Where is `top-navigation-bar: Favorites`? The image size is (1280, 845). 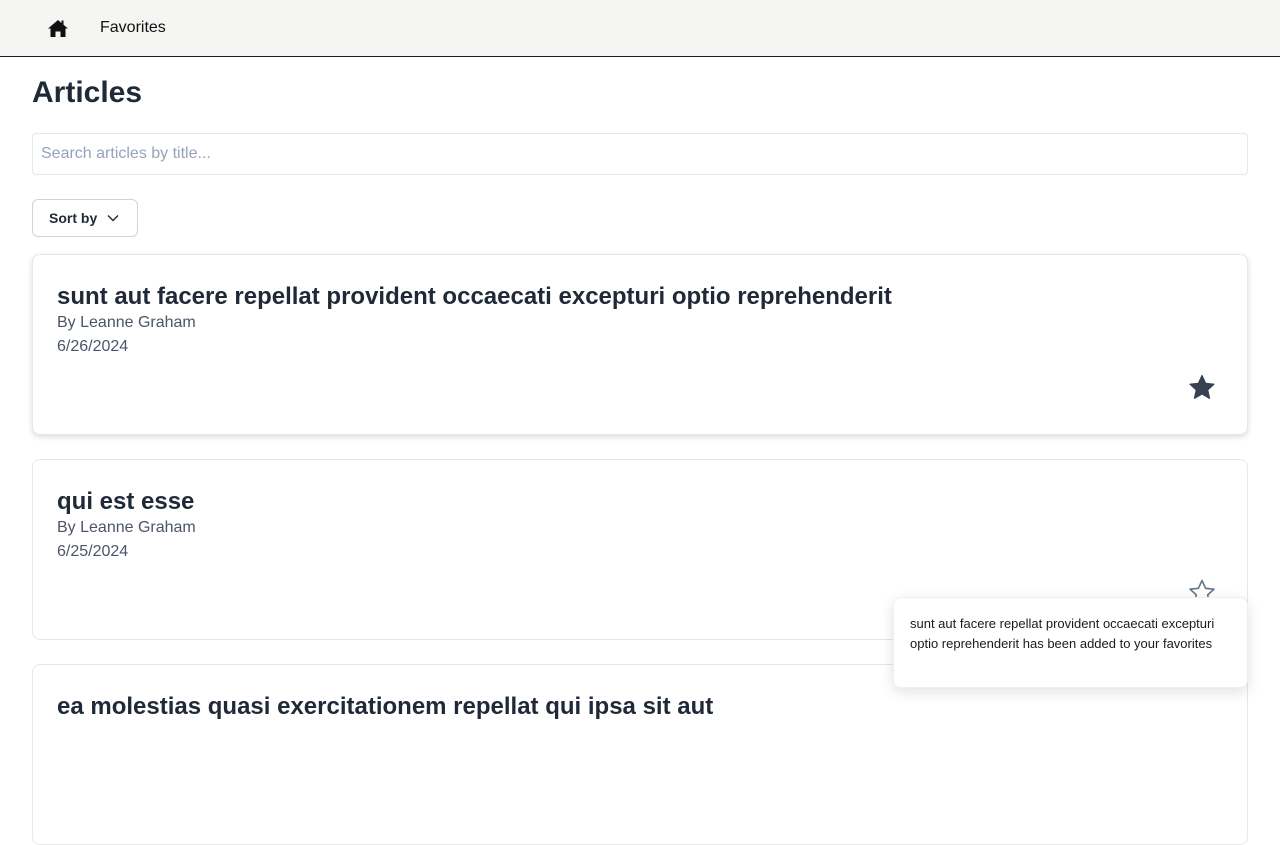
top-navigation-bar: Favorites is located at coordinates (640, 28).